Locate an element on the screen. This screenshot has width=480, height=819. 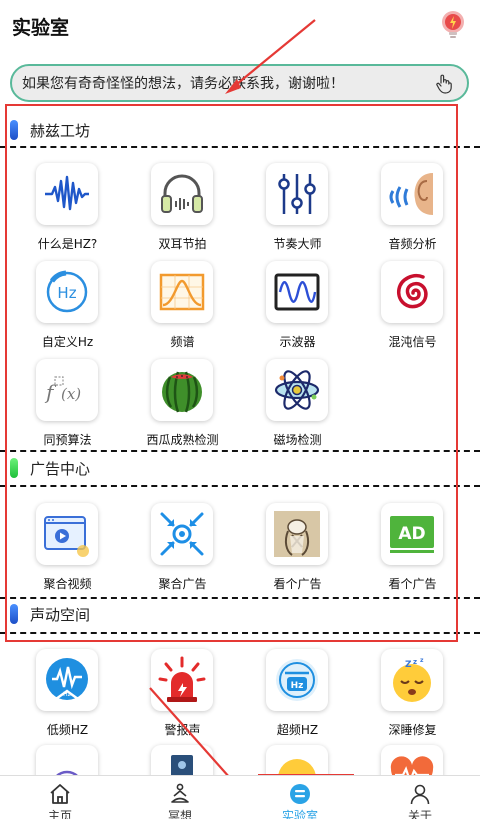
tile-label: 自定义Hz is located at coordinates (67, 342).